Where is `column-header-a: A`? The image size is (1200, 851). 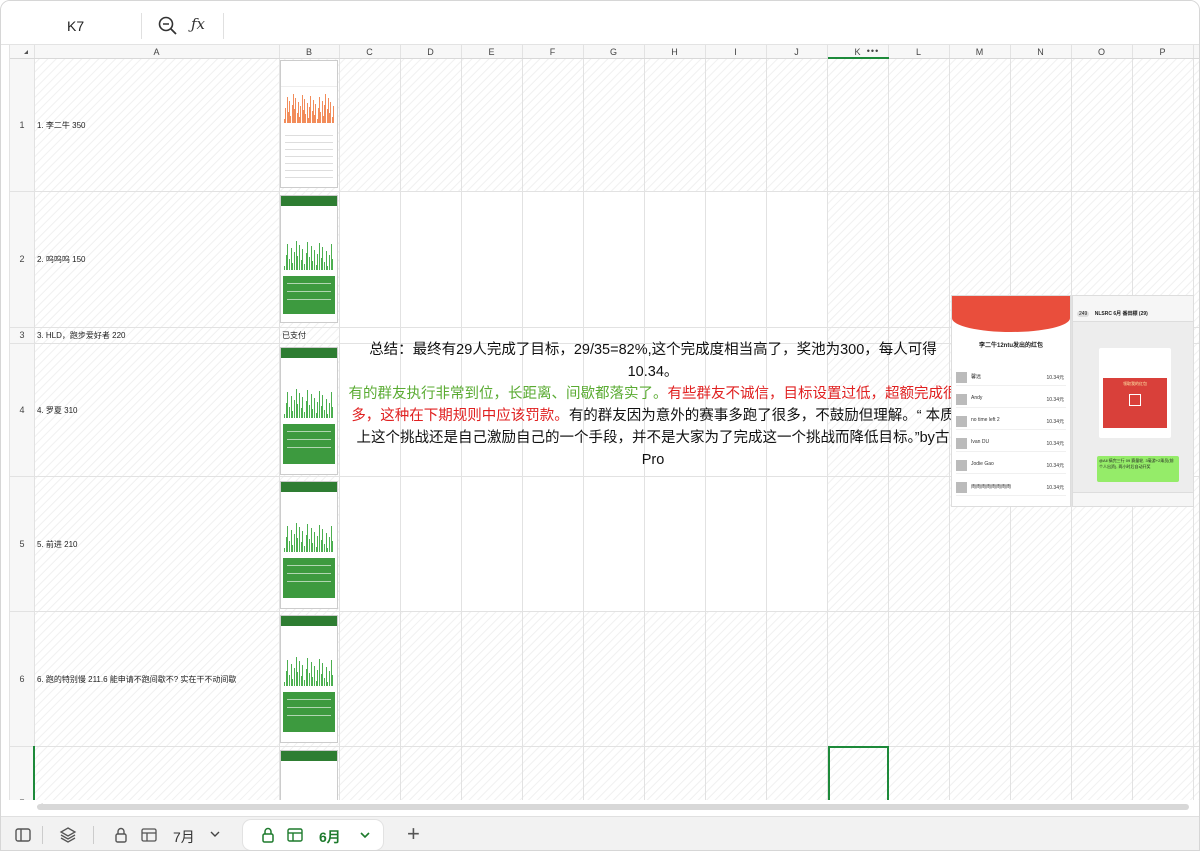 column-header-a: A is located at coordinates (156, 52).